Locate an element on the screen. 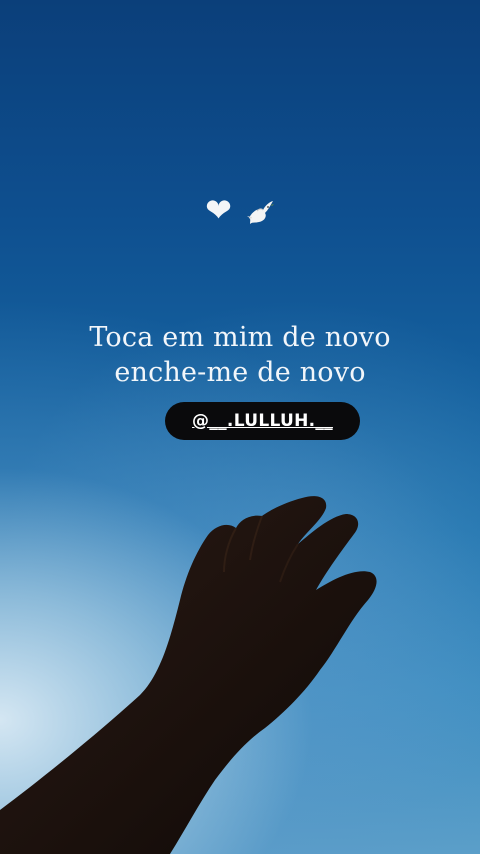 The image size is (480, 854). dove-icon is located at coordinates (260, 212).